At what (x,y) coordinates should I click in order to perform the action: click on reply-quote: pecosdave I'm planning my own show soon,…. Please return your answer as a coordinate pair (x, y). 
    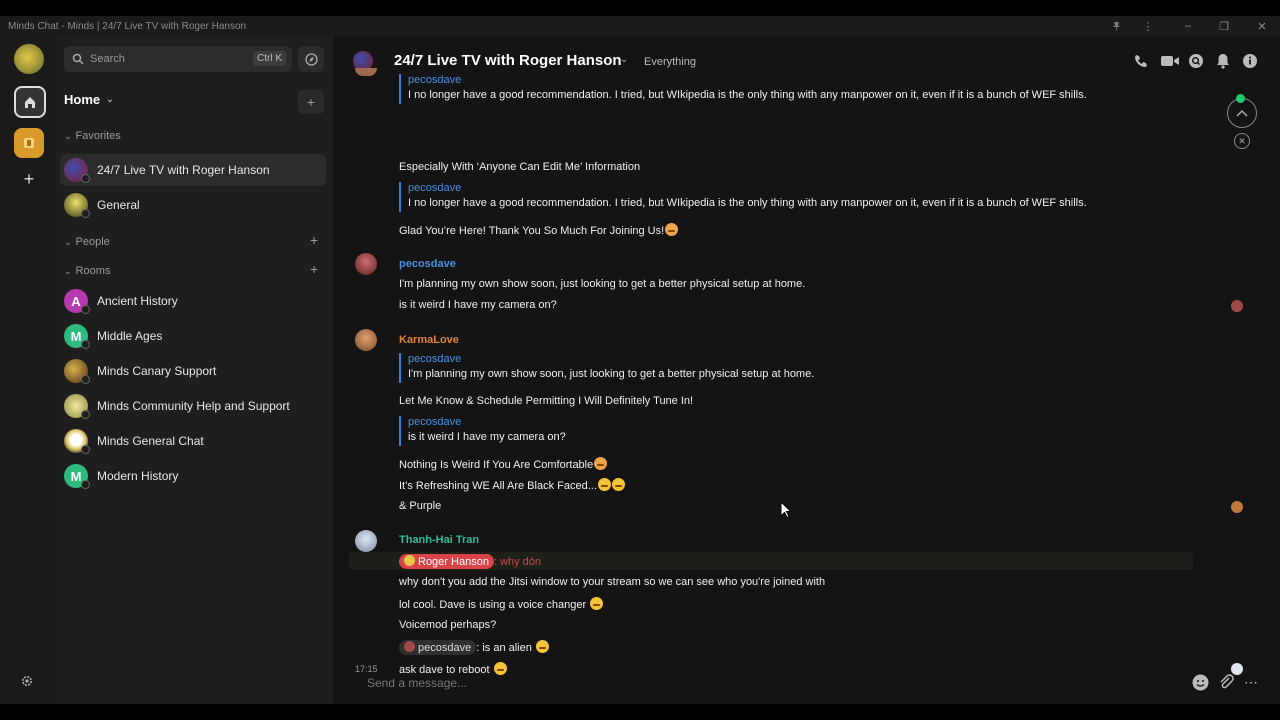
    Looking at the image, I should click on (606, 368).